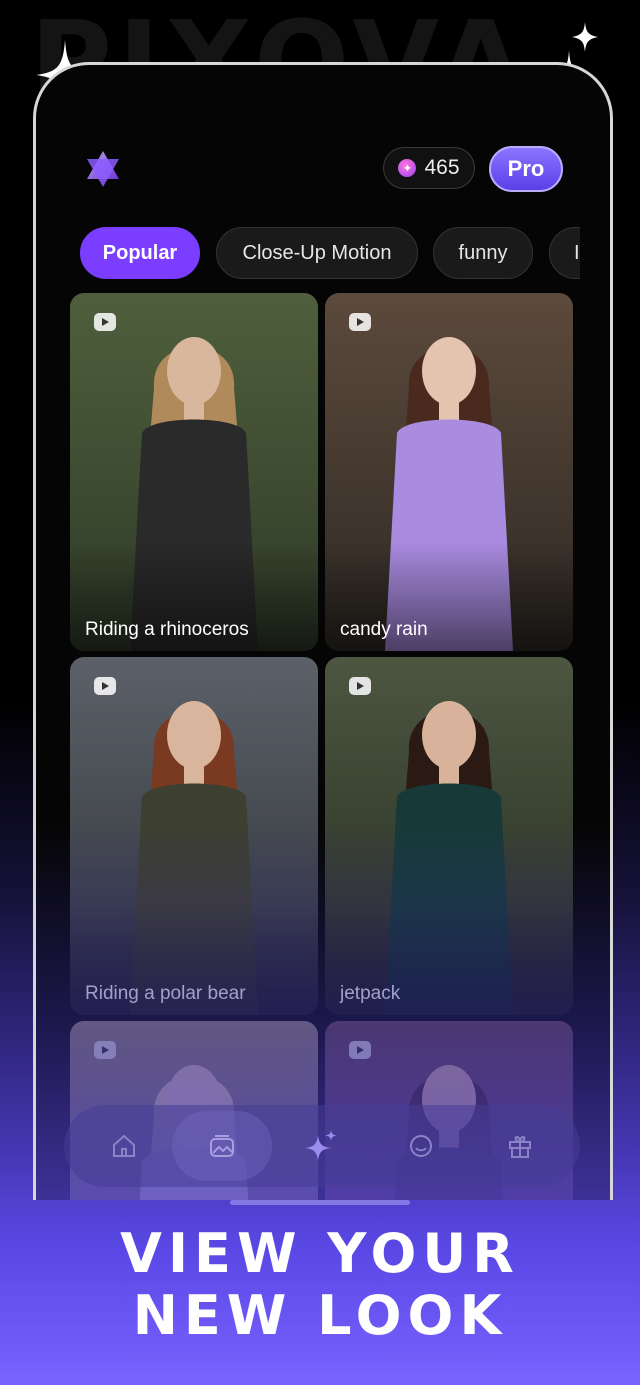  I want to click on bottom-nav, so click(322, 1146).